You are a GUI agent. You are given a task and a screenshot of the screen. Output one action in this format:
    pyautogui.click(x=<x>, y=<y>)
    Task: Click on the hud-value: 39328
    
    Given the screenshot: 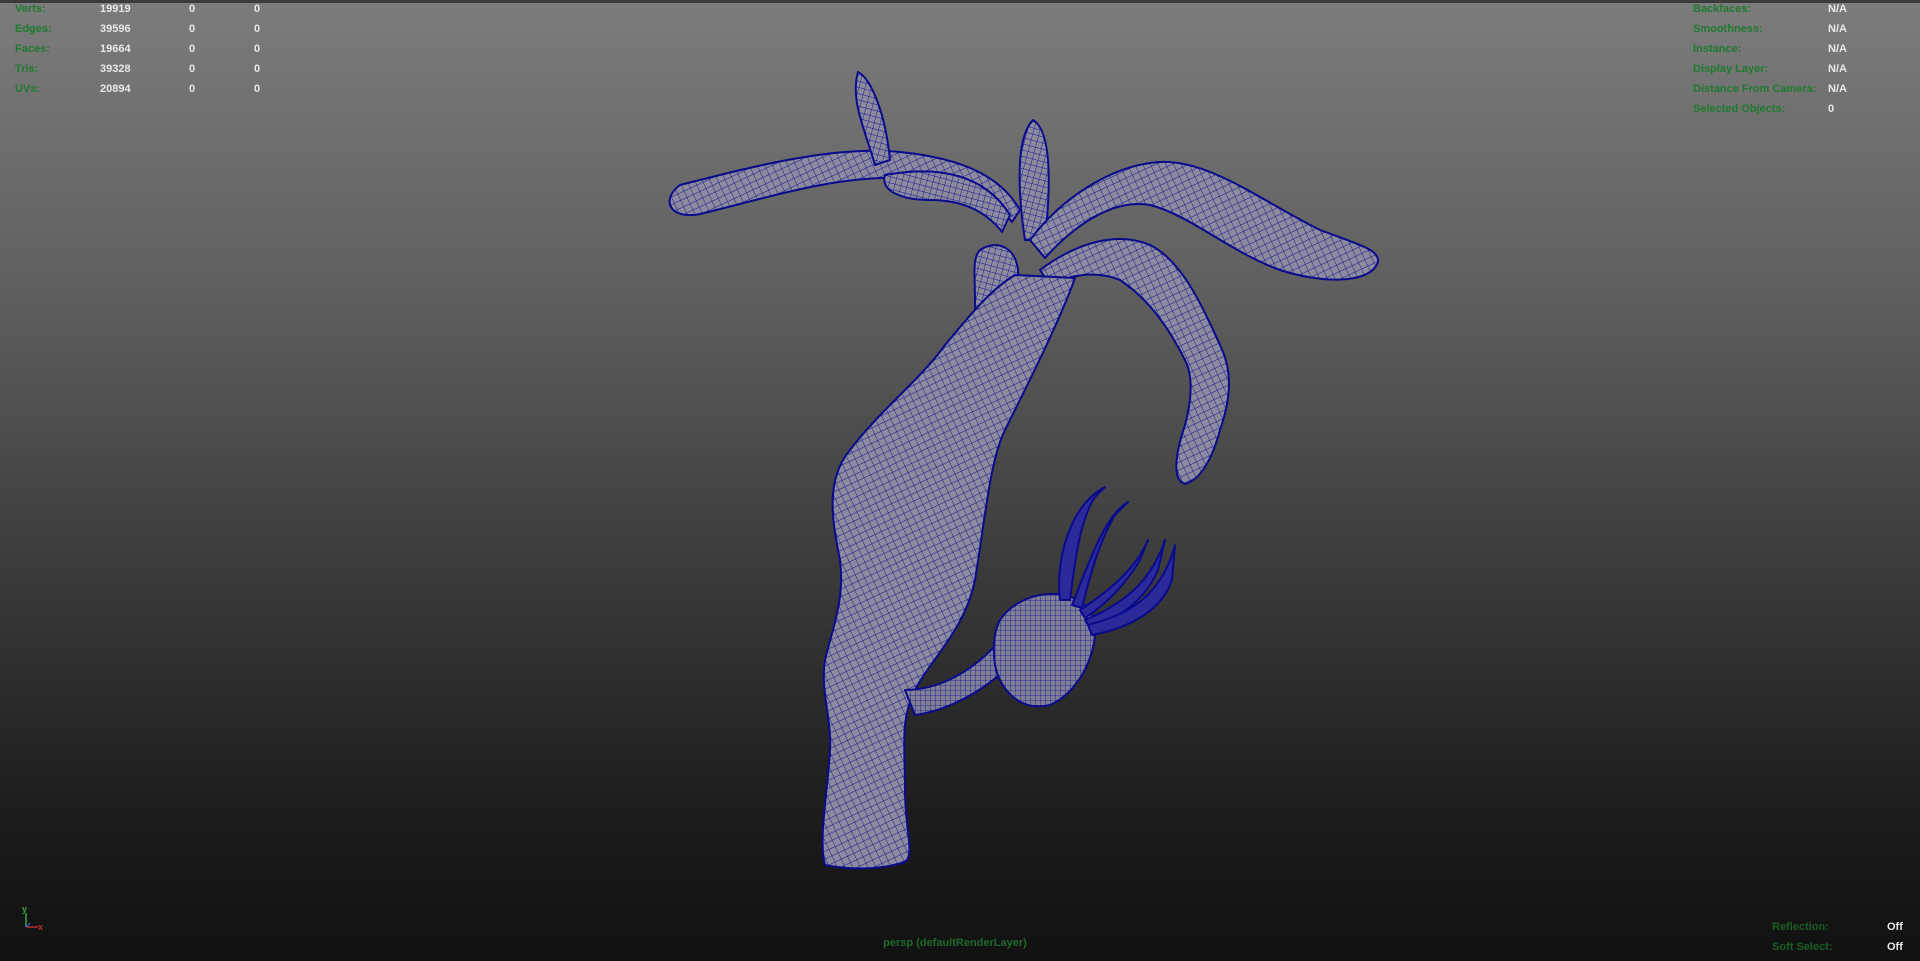 What is the action you would take?
    pyautogui.click(x=115, y=69)
    